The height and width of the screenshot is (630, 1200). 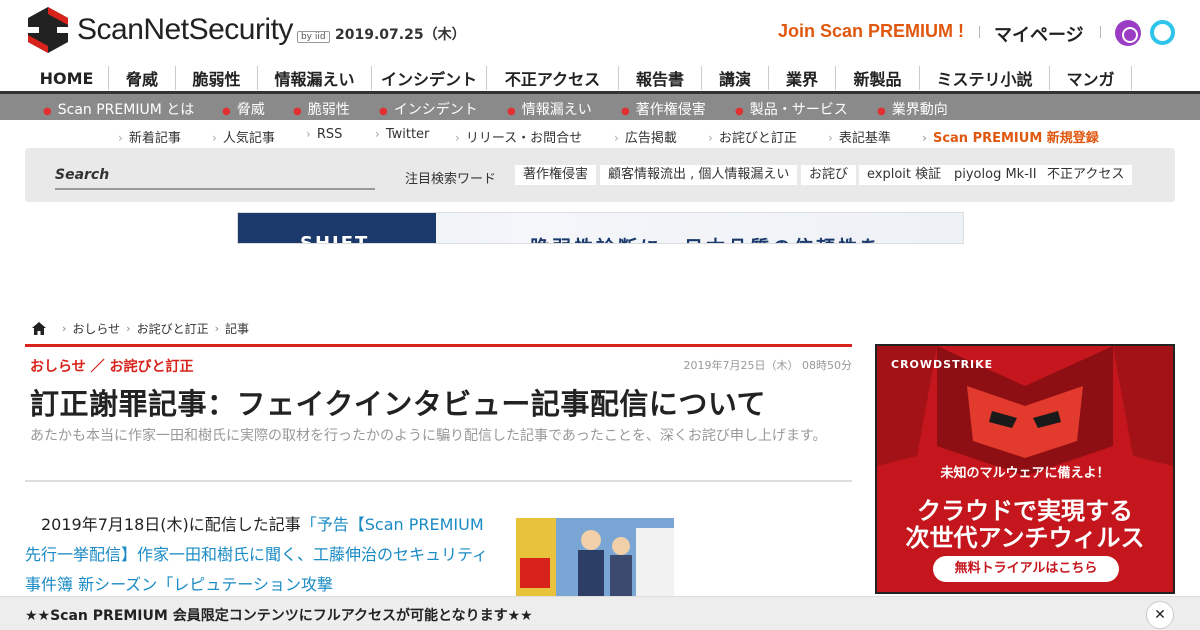 I want to click on subnav-item: ● 業界動向, so click(x=912, y=109).